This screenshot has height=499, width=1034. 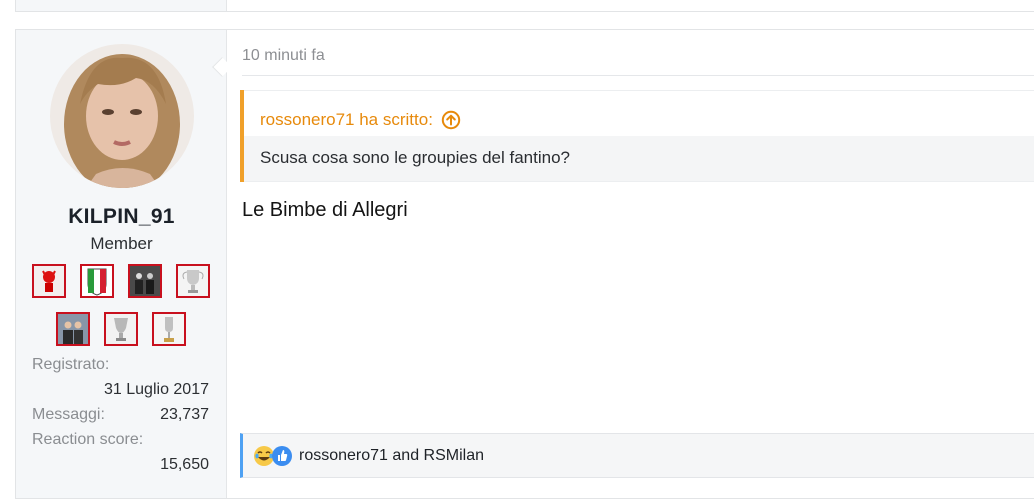 What do you see at coordinates (71, 364) in the screenshot?
I see `registered-label: Registrato:` at bounding box center [71, 364].